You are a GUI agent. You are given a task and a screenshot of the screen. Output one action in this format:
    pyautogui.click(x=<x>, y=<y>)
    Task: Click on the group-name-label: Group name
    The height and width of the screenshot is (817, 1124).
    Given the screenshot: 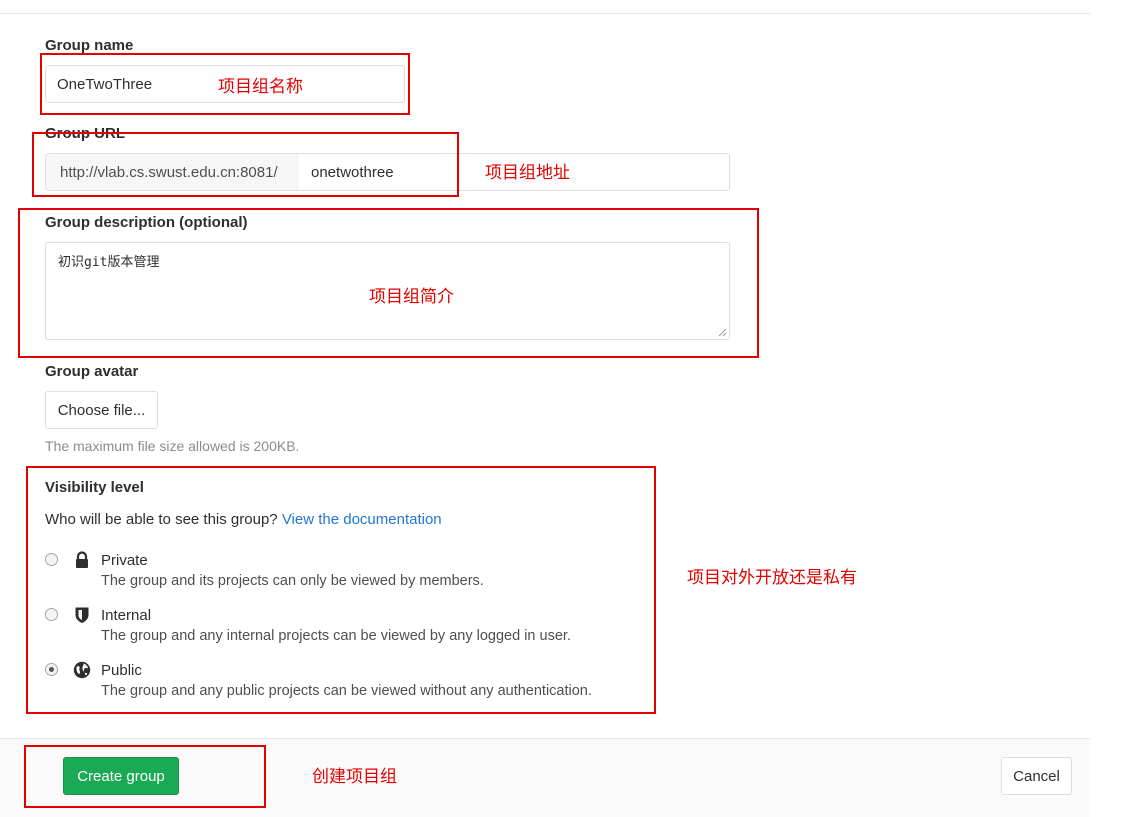 What is the action you would take?
    pyautogui.click(x=89, y=45)
    